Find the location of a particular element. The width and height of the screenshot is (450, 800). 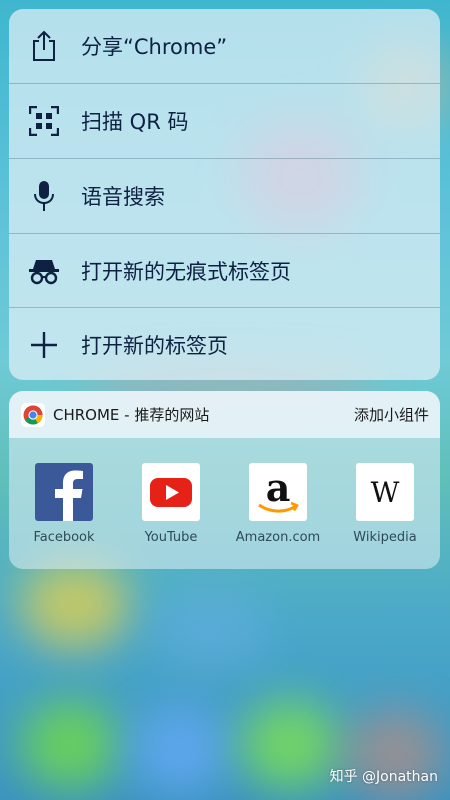

voice-search-action: 语音搜索 is located at coordinates (224, 196).